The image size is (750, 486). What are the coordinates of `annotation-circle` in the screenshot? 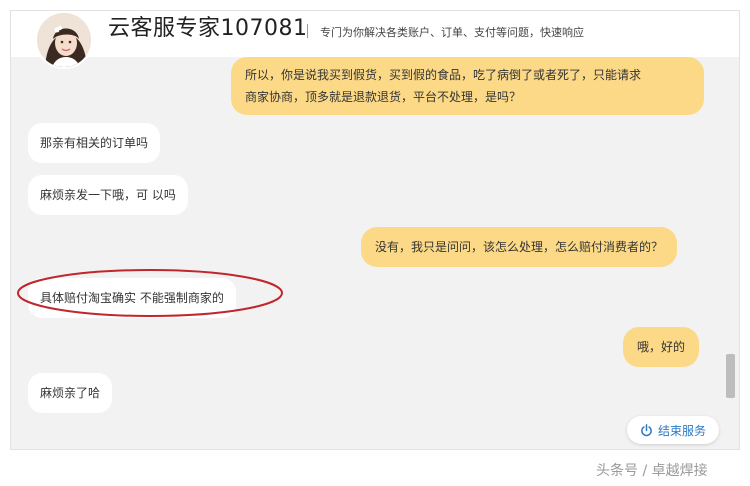 It's located at (150, 293).